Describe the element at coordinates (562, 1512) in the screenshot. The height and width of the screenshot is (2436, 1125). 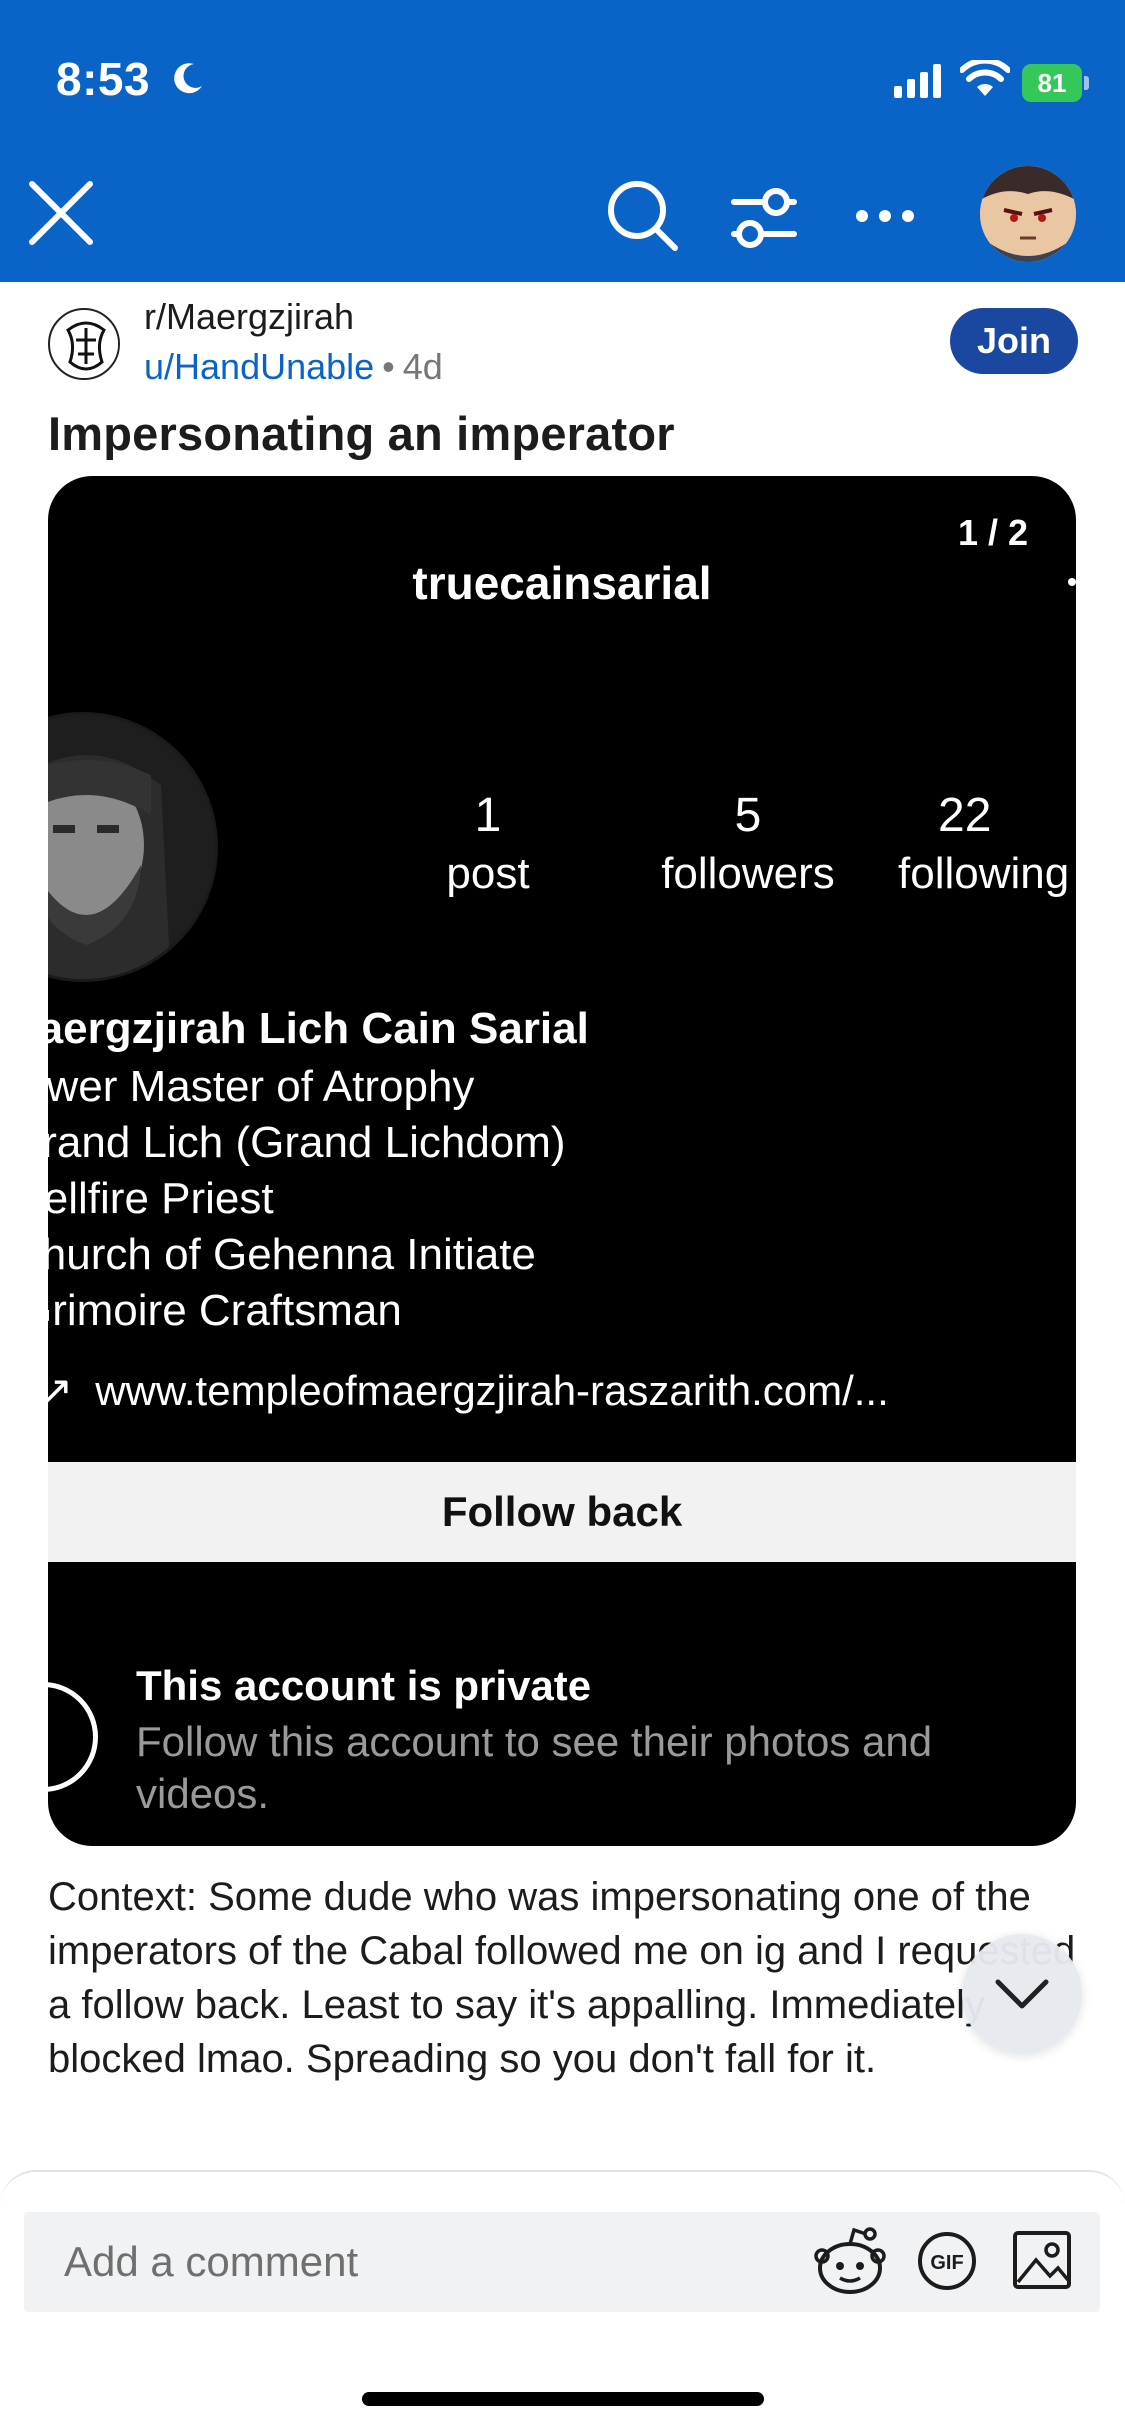
I see `follow-back-button: Follow back` at that location.